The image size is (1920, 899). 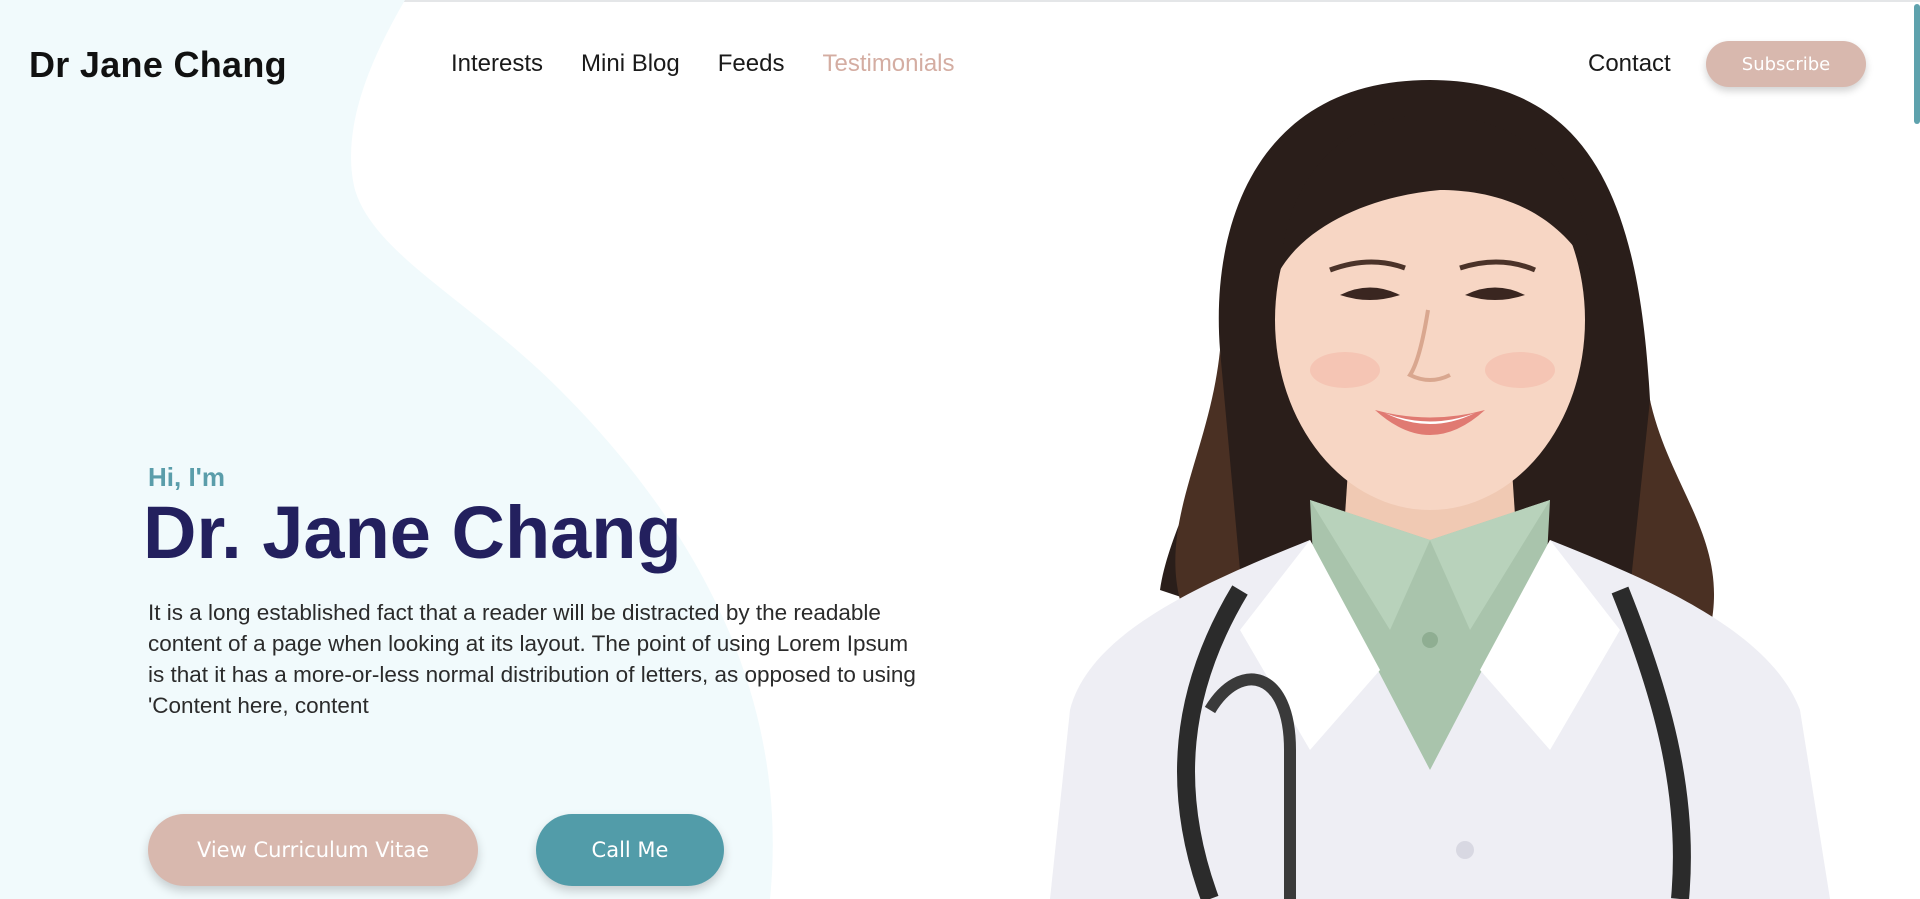 What do you see at coordinates (186, 477) in the screenshot?
I see `hero-greeting: Hi, I'm` at bounding box center [186, 477].